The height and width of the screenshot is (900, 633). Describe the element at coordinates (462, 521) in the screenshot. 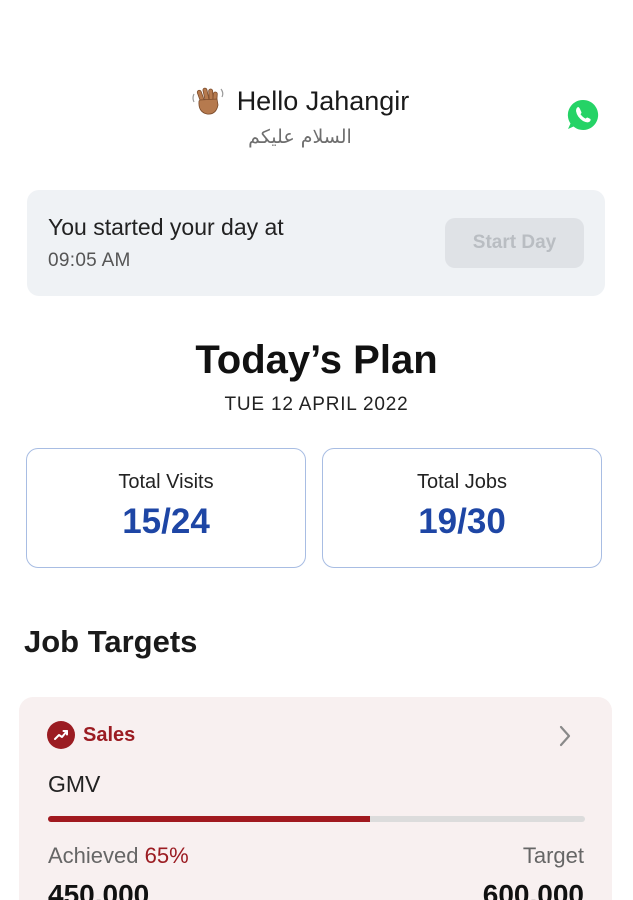

I see `stat-value: 19/30` at that location.